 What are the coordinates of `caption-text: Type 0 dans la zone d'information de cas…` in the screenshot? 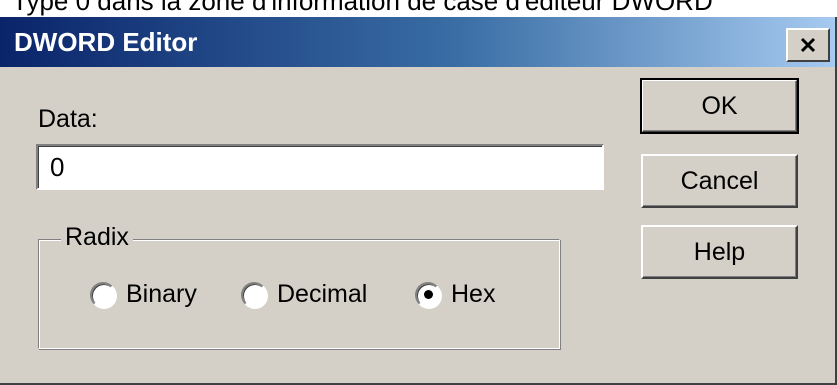 It's located at (362, 8).